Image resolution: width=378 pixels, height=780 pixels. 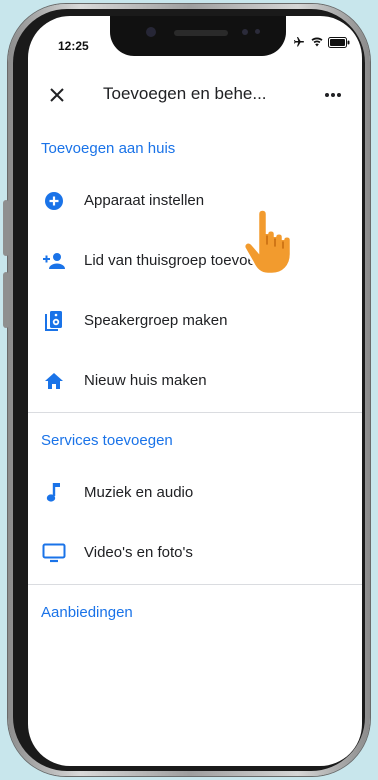 I want to click on section-header-add-to-home: Toevoegen aan huis, so click(x=108, y=148).